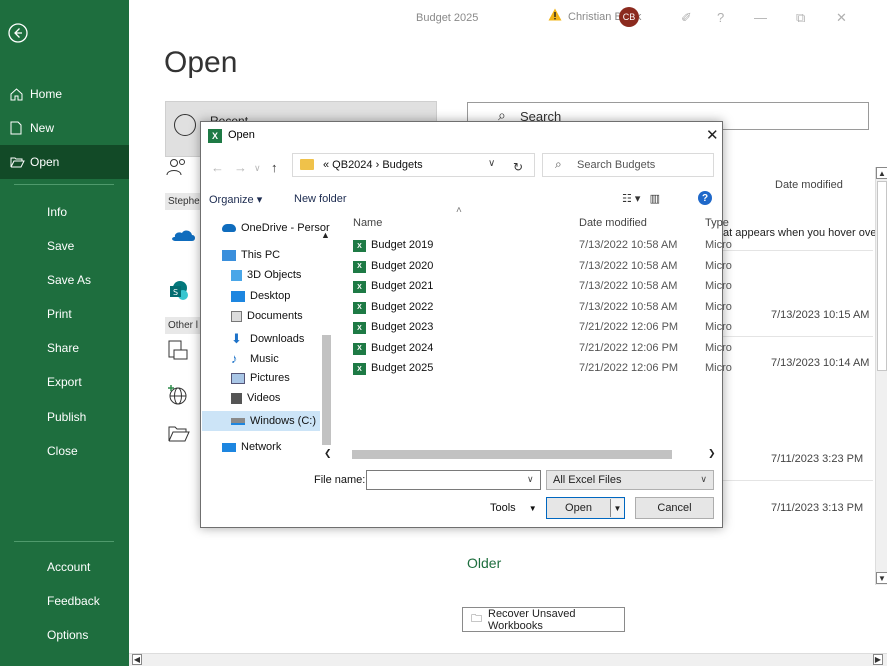 The image size is (887, 666). What do you see at coordinates (240, 167) in the screenshot?
I see `forward-nav-icon: →` at bounding box center [240, 167].